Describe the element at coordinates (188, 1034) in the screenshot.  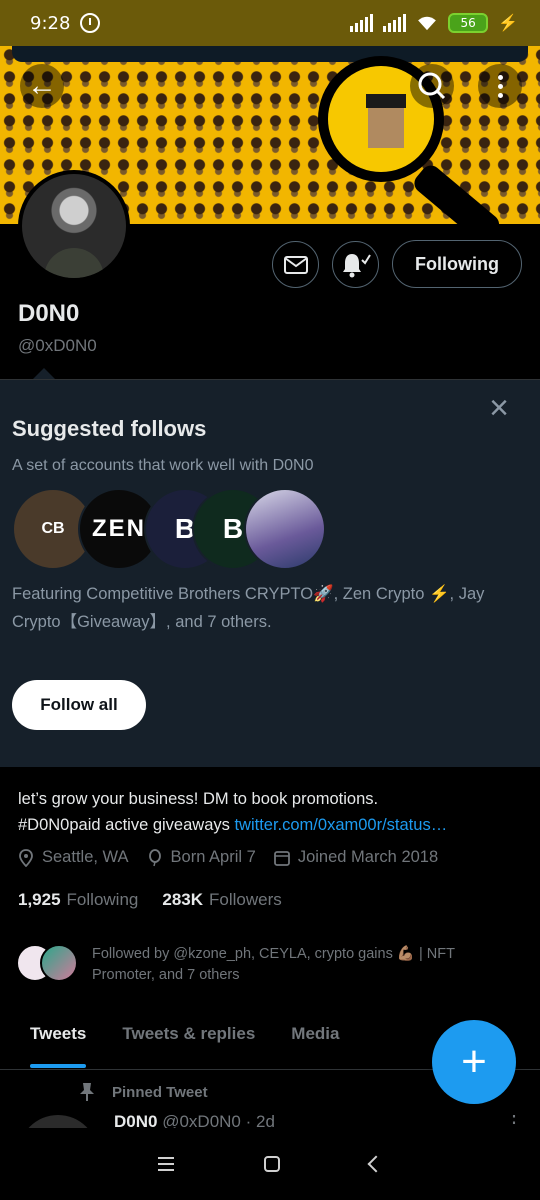
I see `tab-tweets-replies: Tweets & replies` at that location.